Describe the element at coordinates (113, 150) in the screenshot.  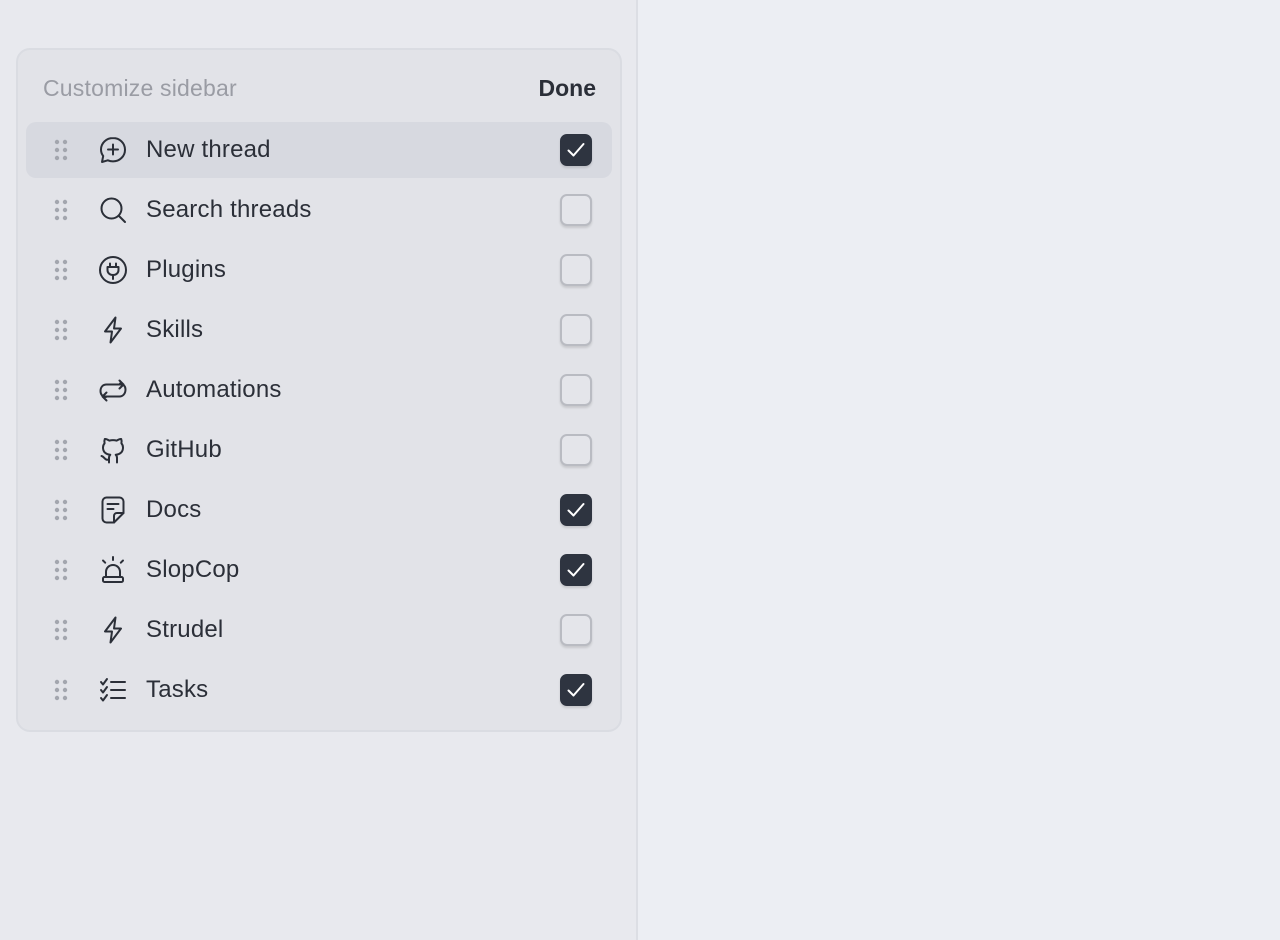
I see `new-thread-icon` at that location.